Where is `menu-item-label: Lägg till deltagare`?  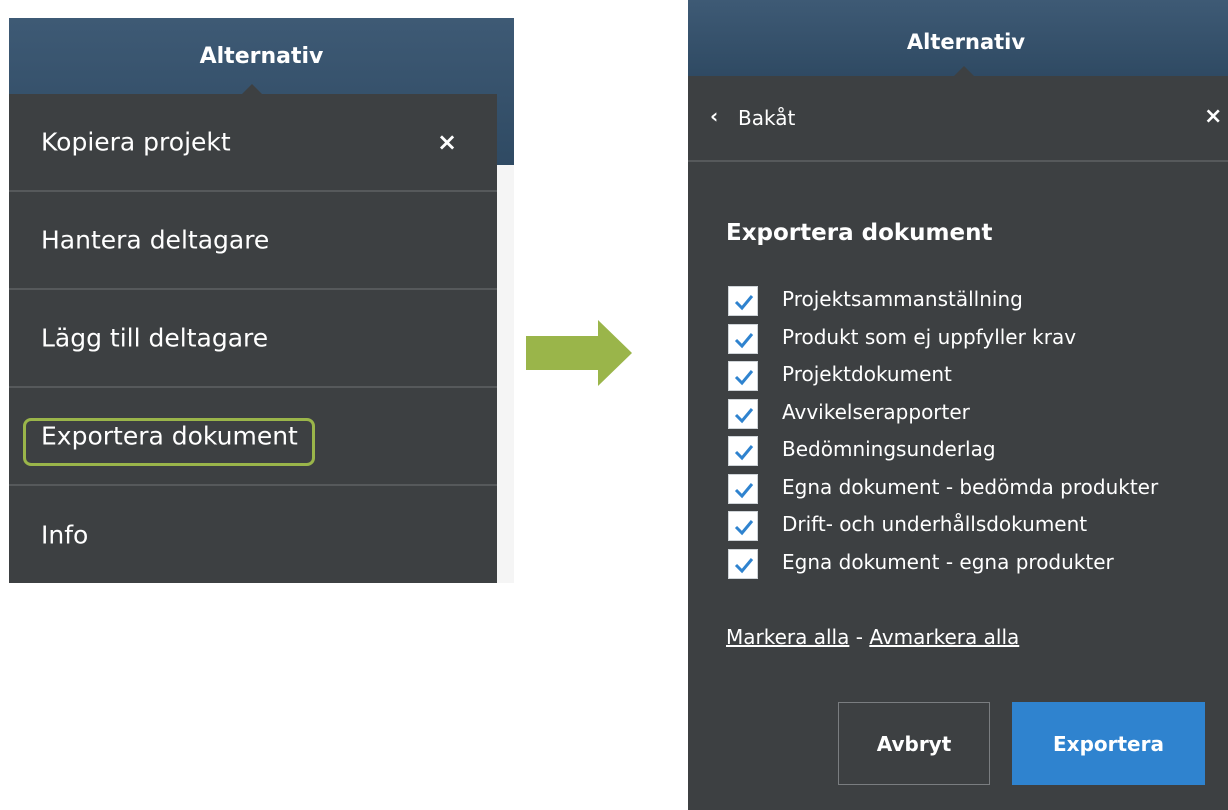
menu-item-label: Lägg till deltagare is located at coordinates (155, 338).